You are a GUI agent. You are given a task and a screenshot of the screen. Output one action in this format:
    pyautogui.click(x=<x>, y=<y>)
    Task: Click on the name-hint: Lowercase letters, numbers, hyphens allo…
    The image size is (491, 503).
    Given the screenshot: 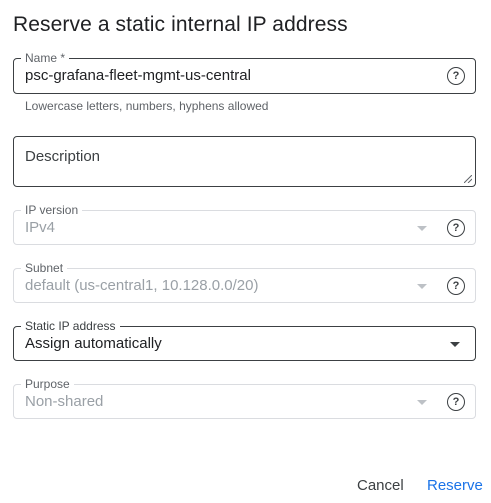 What is the action you would take?
    pyautogui.click(x=147, y=106)
    